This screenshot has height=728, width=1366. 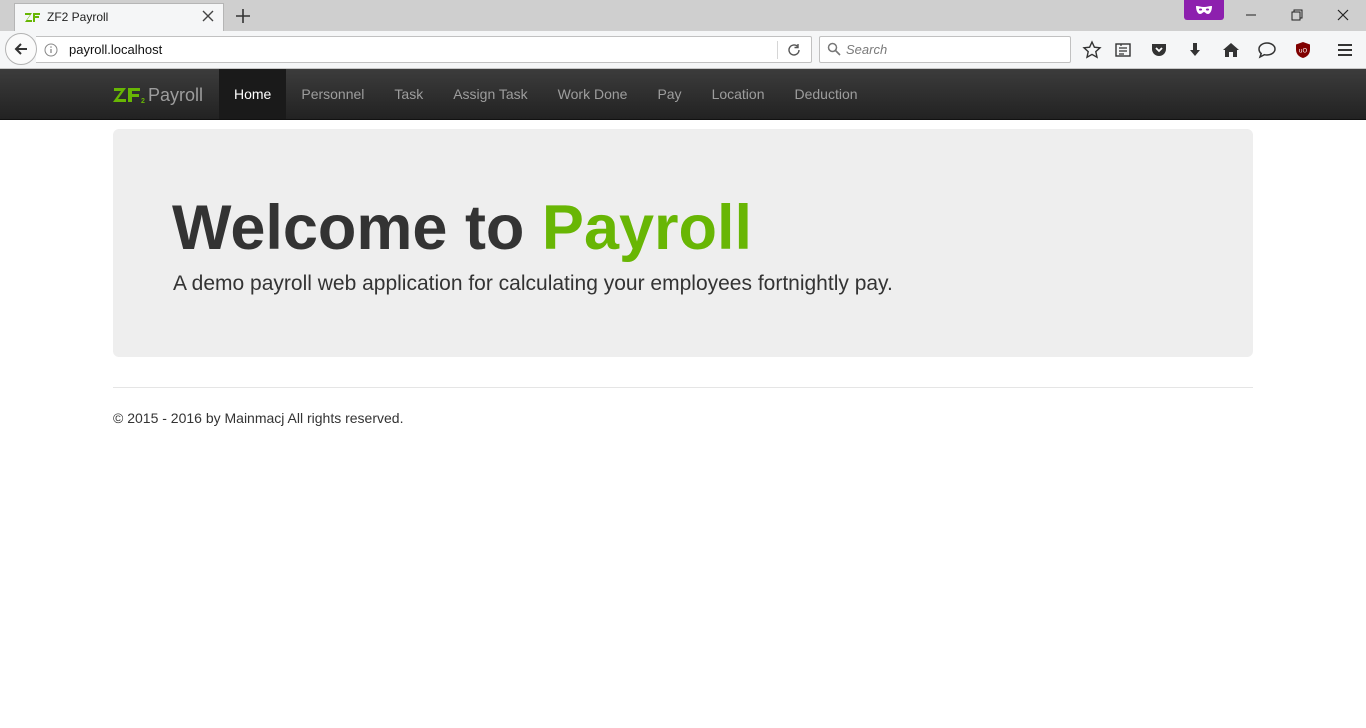 I want to click on window-close-icon, so click(x=1343, y=15).